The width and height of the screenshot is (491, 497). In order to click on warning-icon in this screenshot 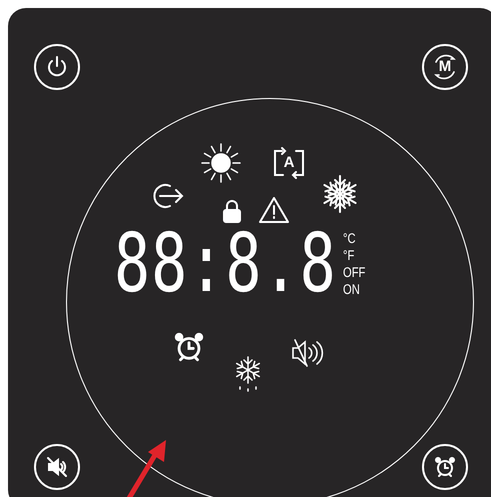, I will do `click(274, 210)`.